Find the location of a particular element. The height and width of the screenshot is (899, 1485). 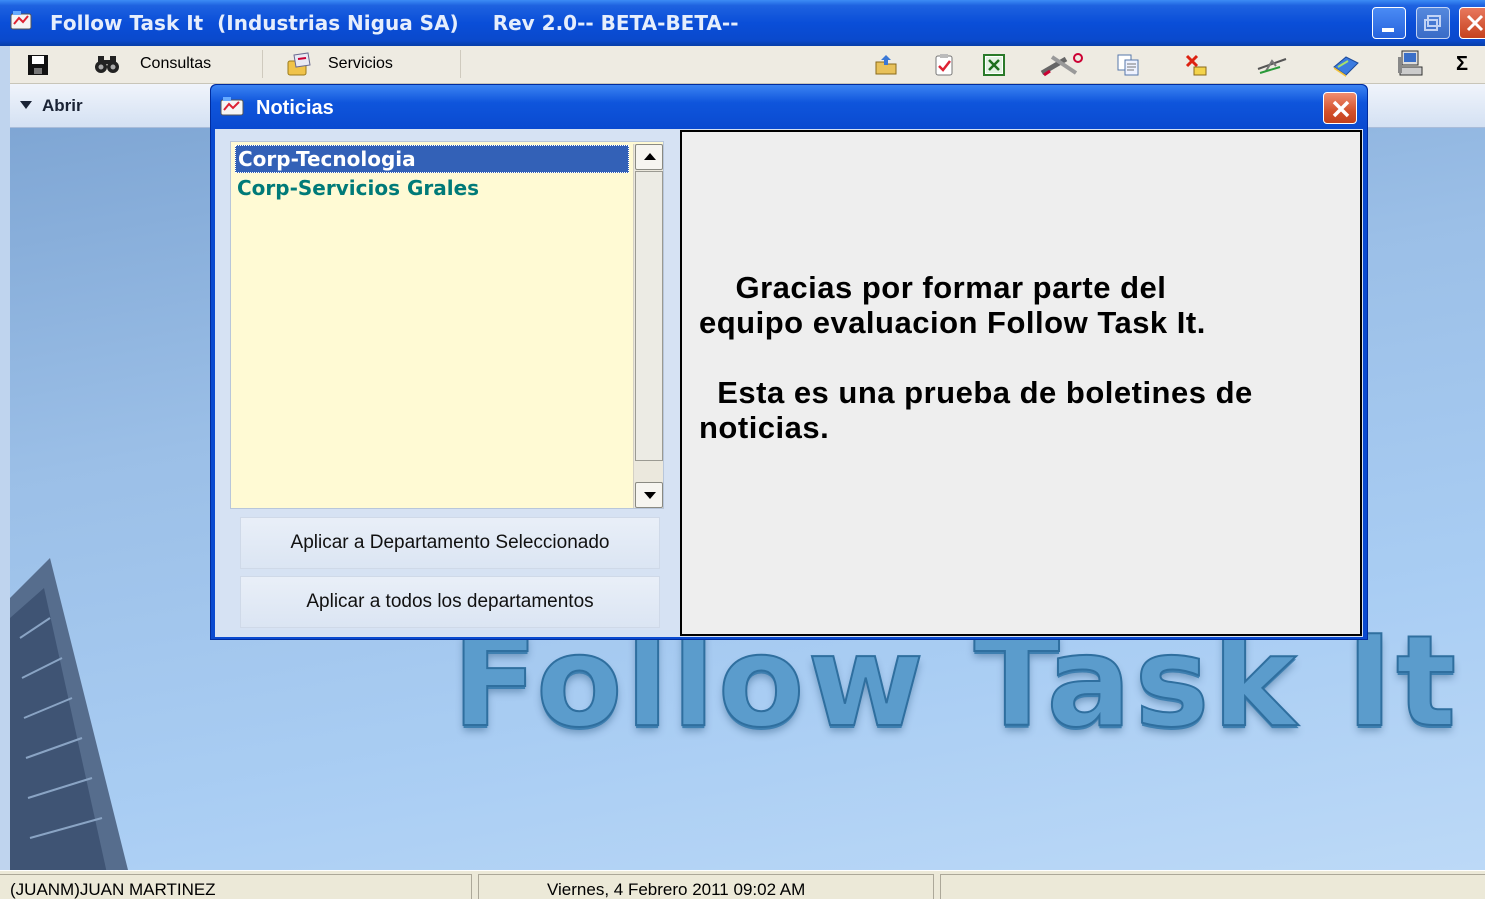

computer-icon is located at coordinates (1411, 64).